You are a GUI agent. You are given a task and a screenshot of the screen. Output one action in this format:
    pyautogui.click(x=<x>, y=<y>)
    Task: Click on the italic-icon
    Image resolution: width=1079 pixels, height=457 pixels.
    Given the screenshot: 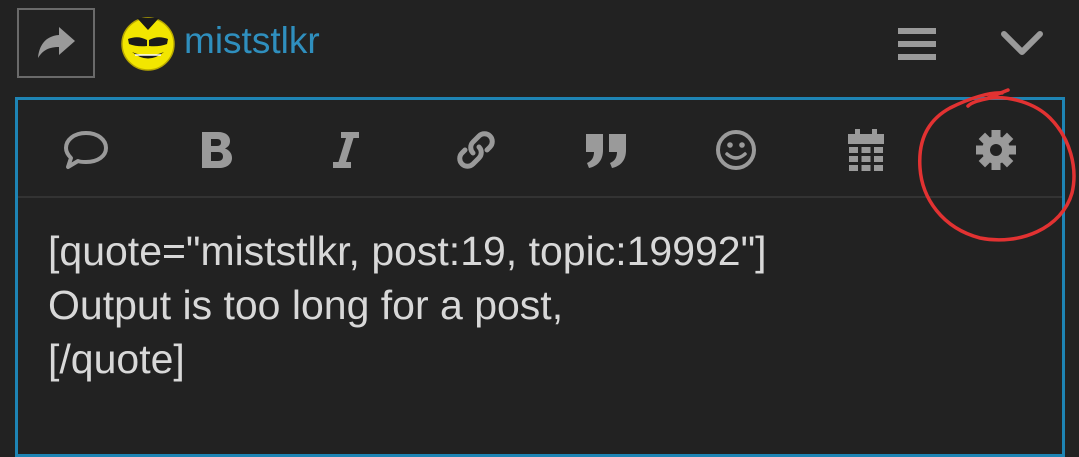 What is the action you would take?
    pyautogui.click(x=346, y=150)
    